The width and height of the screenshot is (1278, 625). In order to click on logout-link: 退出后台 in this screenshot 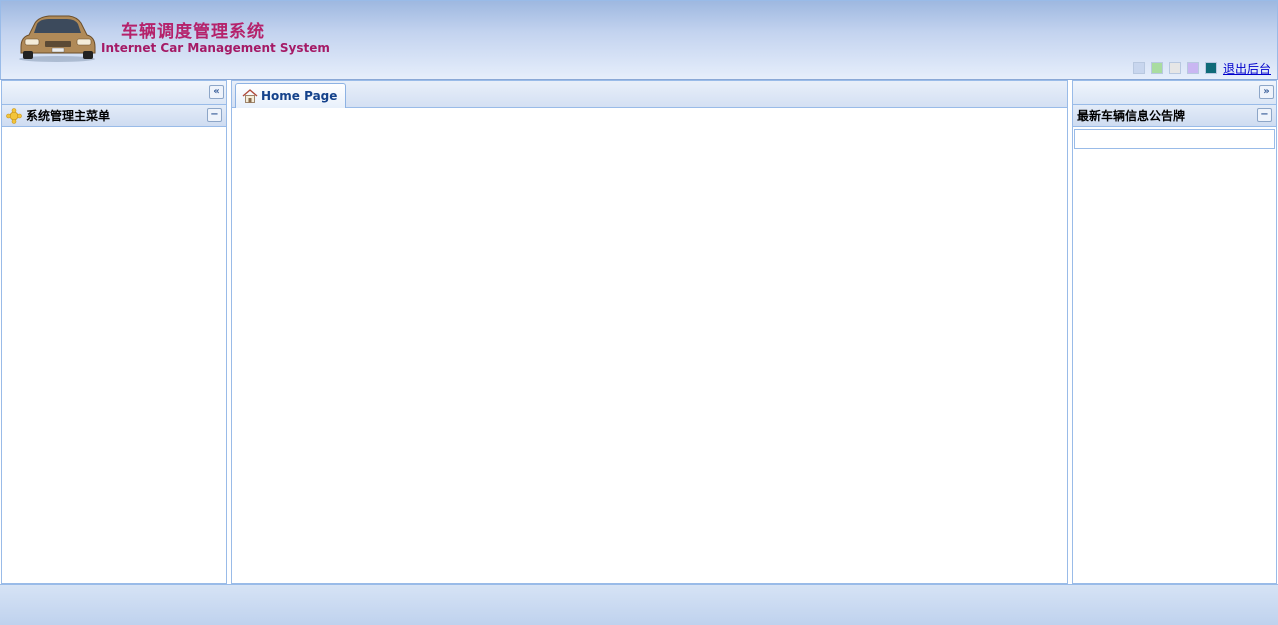, I will do `click(1247, 68)`.